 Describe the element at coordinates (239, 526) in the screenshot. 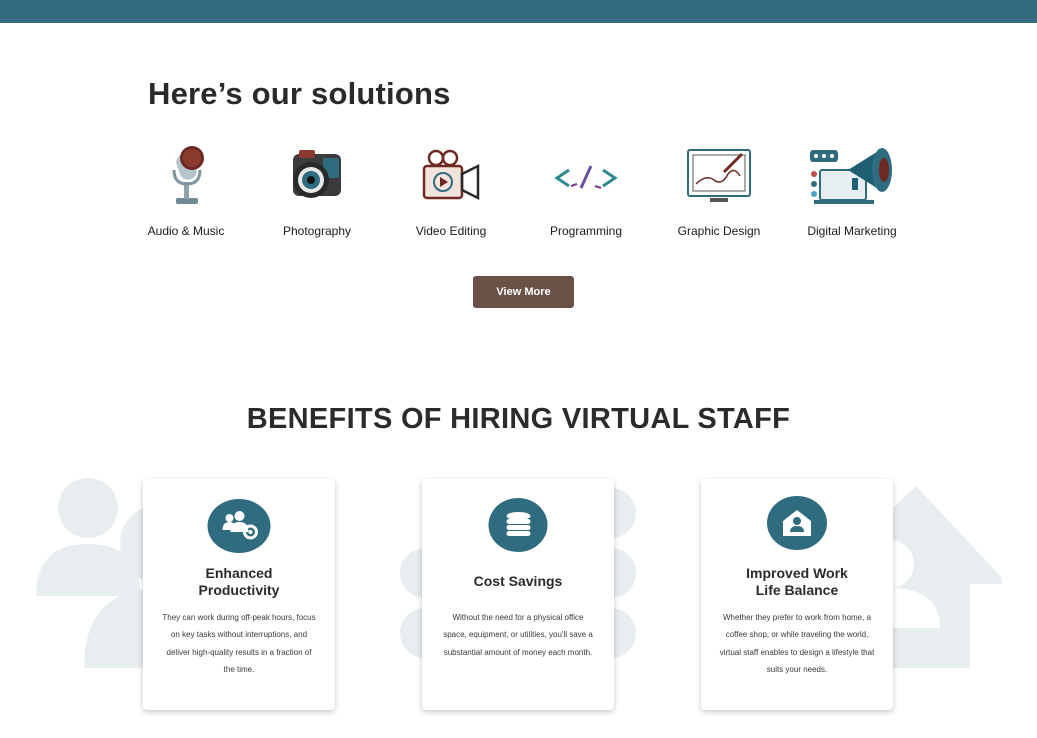

I see `team-gear-icon` at that location.